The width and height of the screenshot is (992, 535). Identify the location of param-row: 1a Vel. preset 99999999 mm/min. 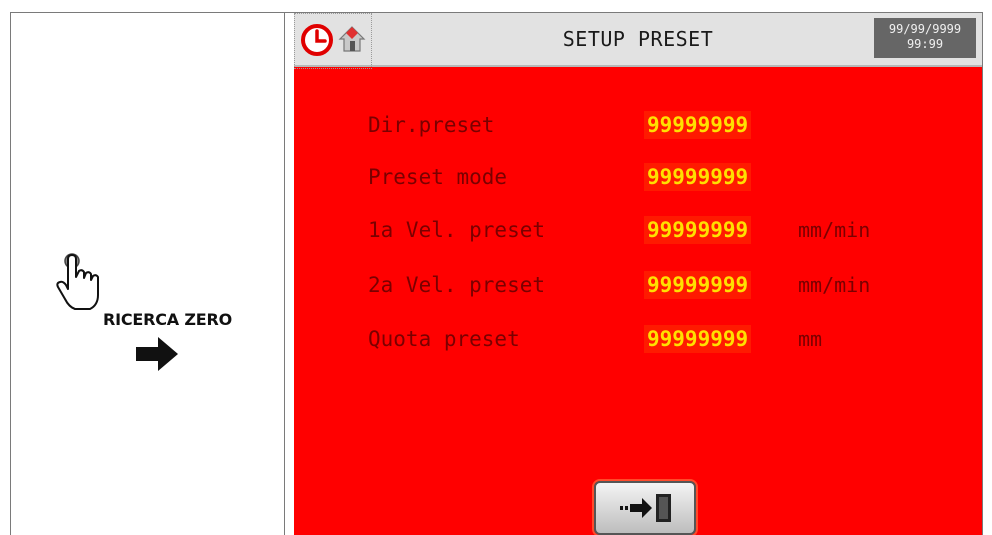
(638, 231).